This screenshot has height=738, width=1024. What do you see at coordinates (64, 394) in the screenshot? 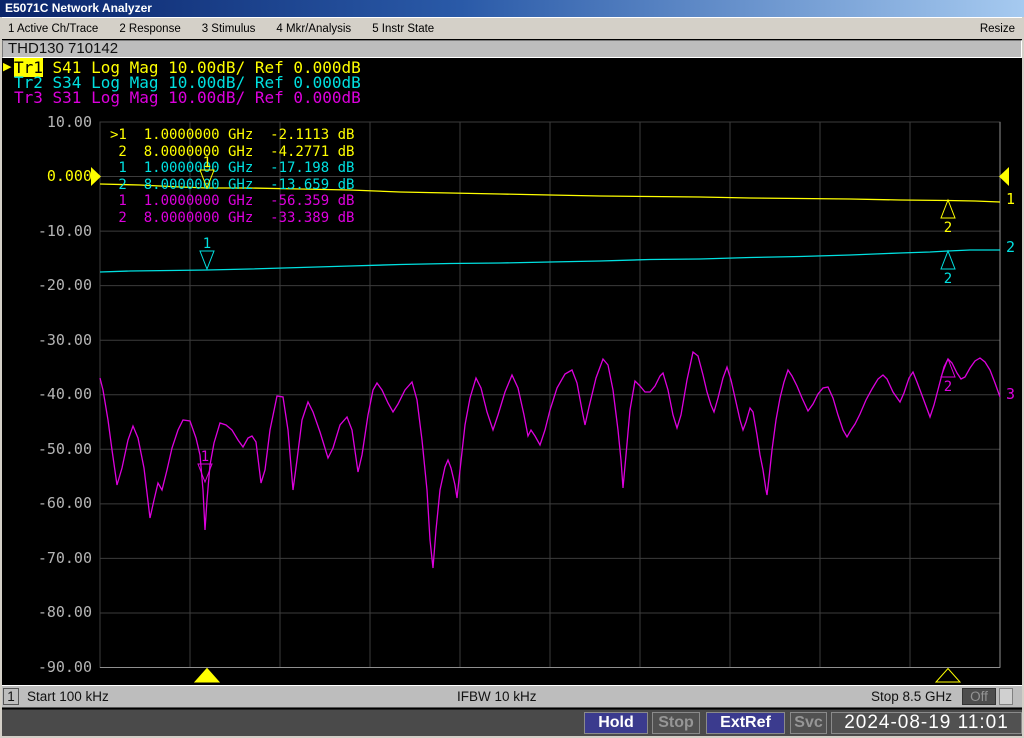
I see `y-axis-label: -40.00` at bounding box center [64, 394].